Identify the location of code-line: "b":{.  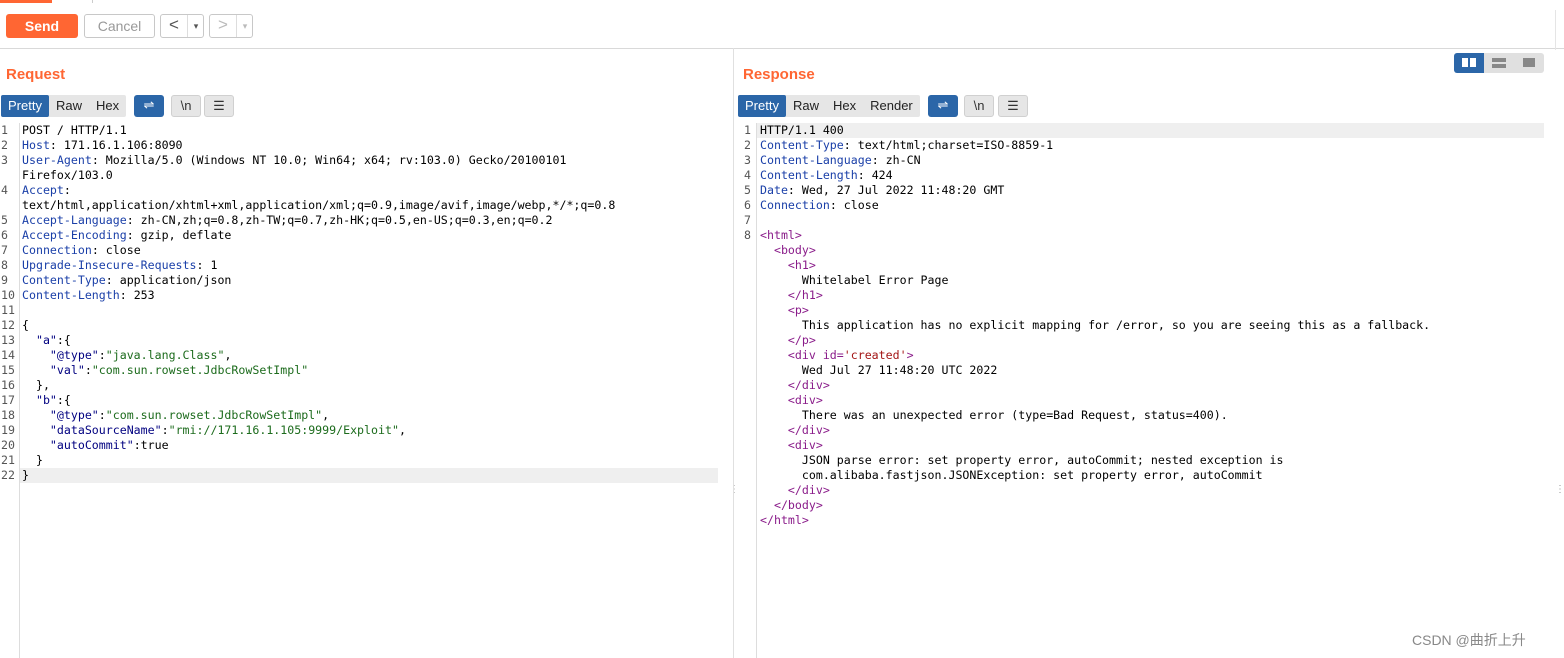
(46, 400).